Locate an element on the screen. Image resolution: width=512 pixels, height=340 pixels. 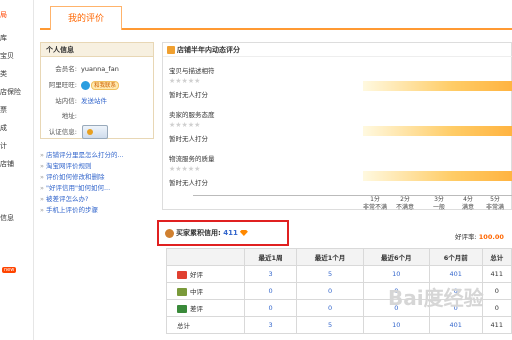
table-row-total: 总计 3 5 10 401 411 is located at coordinates (339, 325).